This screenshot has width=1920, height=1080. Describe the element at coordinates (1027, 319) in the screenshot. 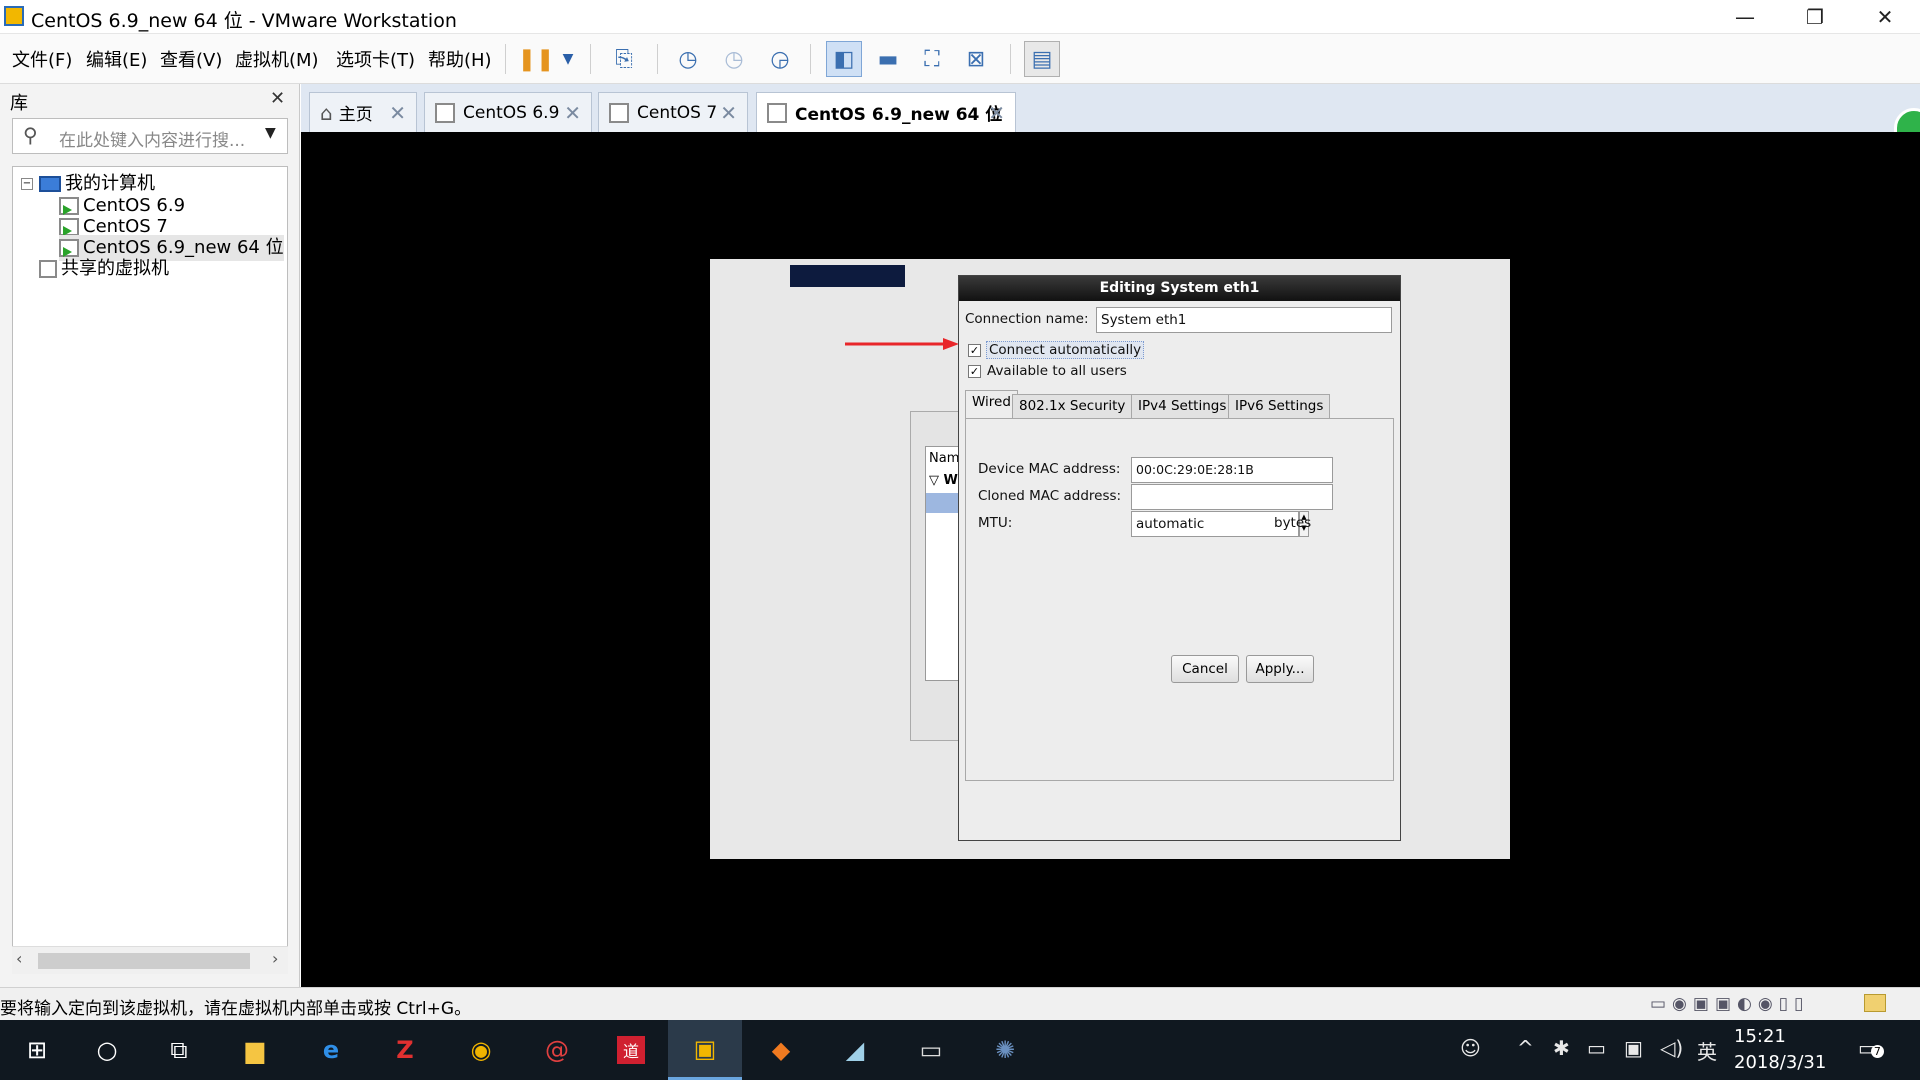

I see `connection-name-label: Connection name:` at that location.